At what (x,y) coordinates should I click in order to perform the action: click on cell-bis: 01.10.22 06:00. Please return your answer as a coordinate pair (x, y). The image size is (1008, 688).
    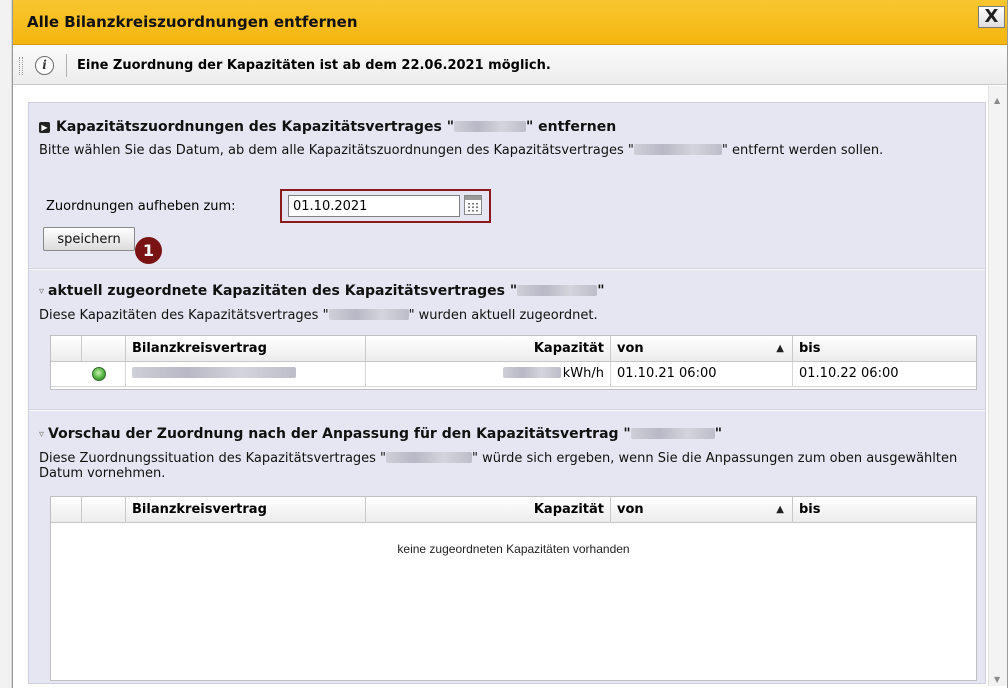
    Looking at the image, I should click on (884, 374).